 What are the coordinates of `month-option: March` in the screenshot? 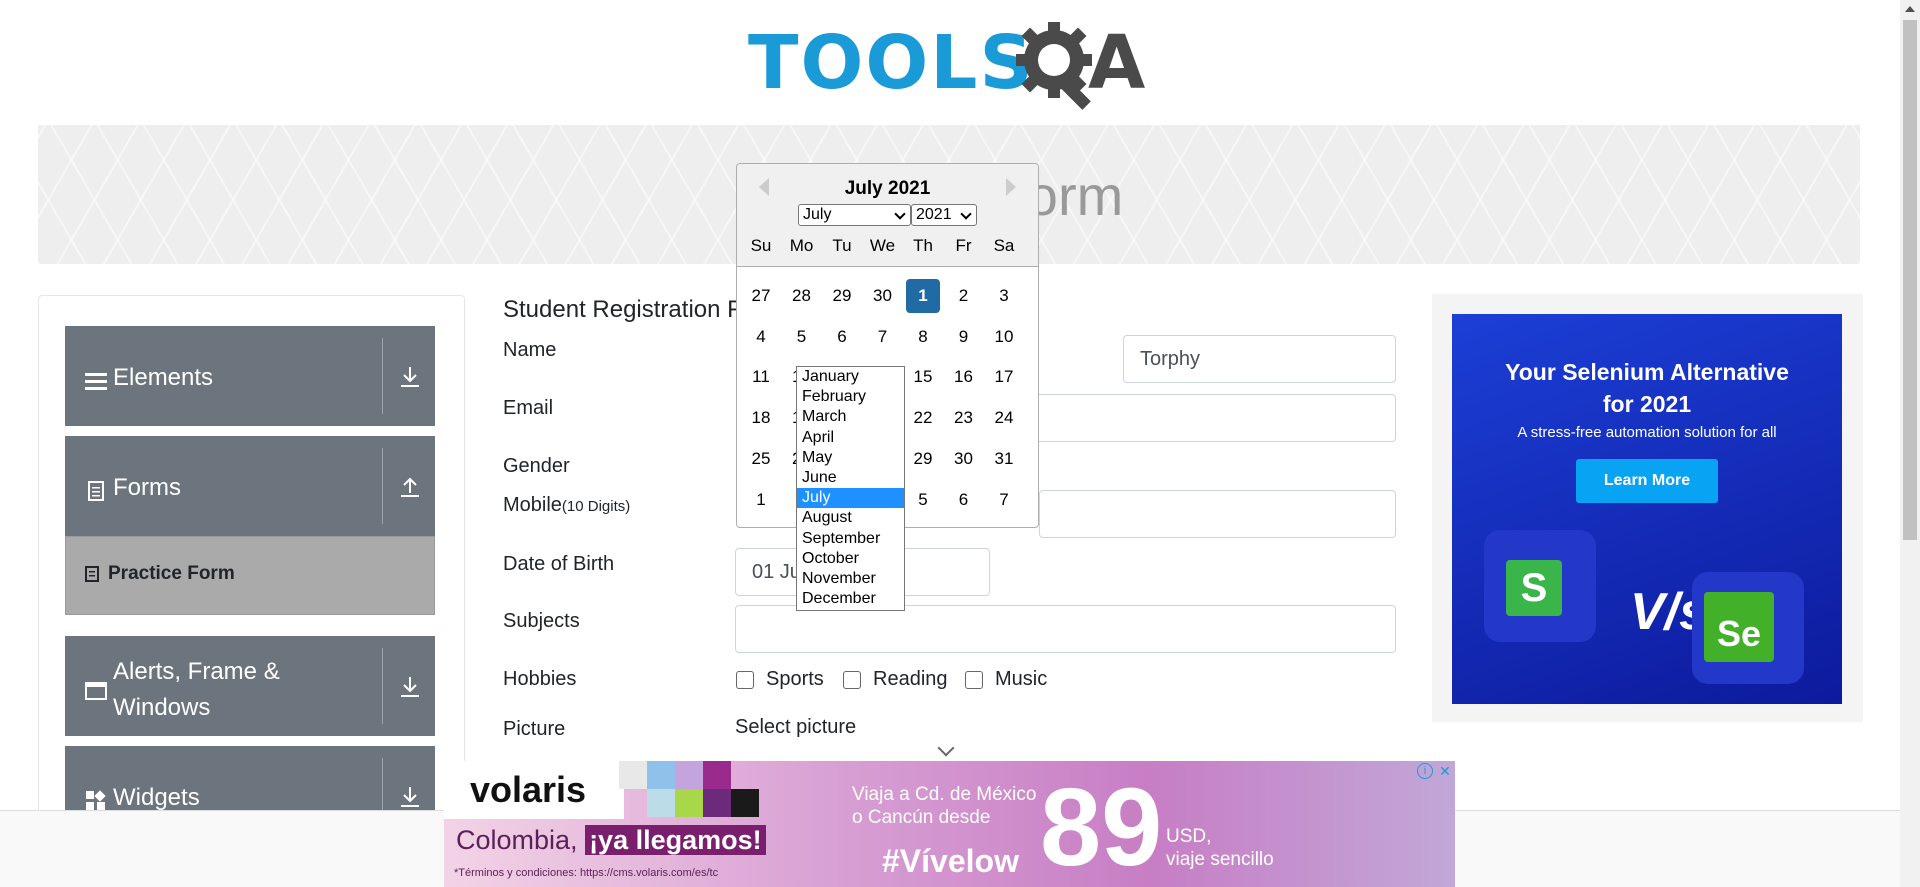 It's located at (850, 417).